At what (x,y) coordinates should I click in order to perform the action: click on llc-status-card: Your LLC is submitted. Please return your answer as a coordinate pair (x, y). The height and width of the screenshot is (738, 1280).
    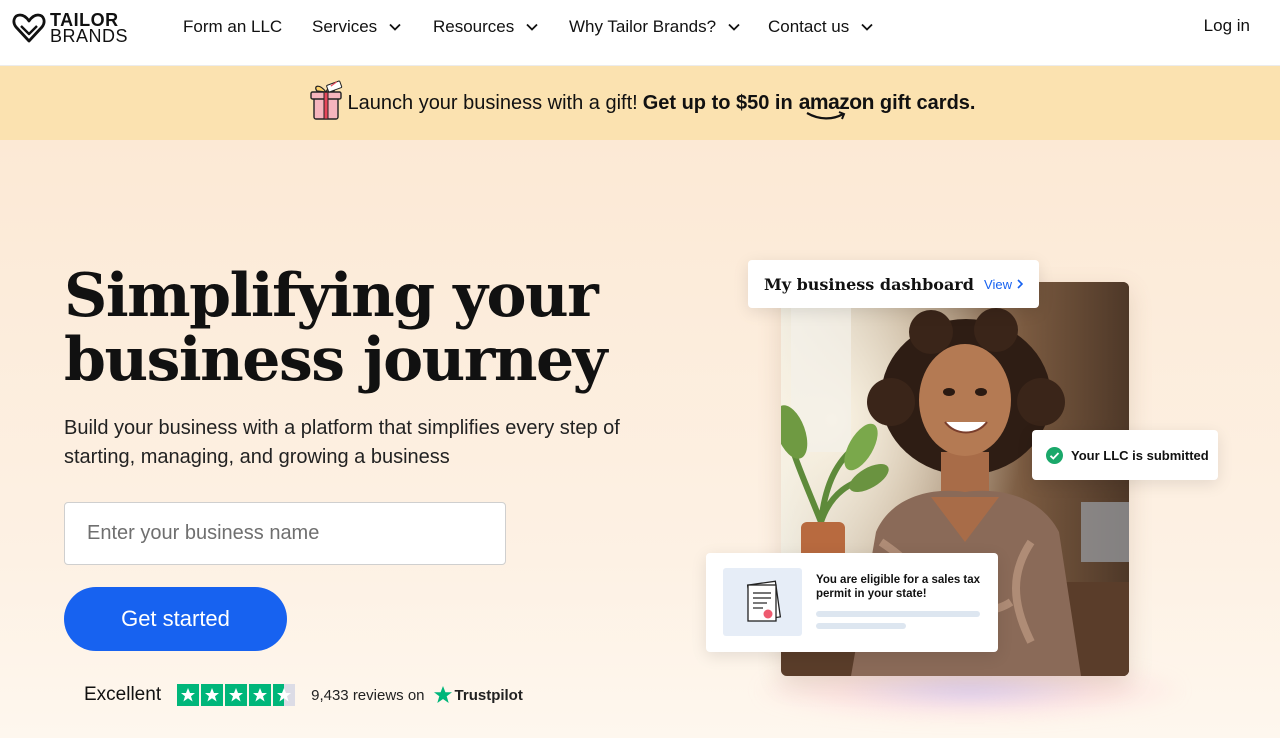
    Looking at the image, I should click on (1125, 455).